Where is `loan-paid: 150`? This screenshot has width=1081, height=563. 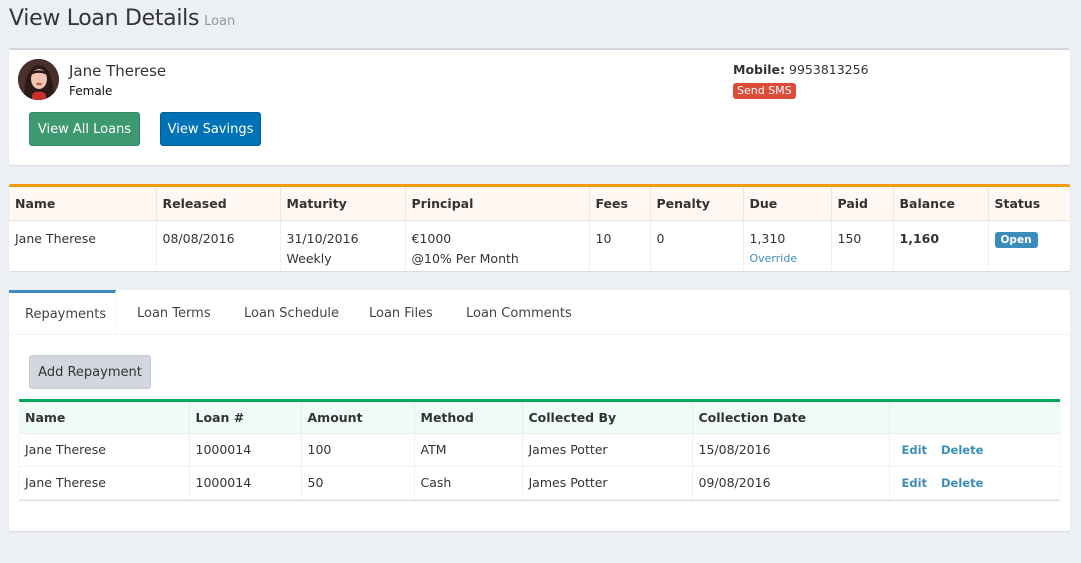 loan-paid: 150 is located at coordinates (862, 245).